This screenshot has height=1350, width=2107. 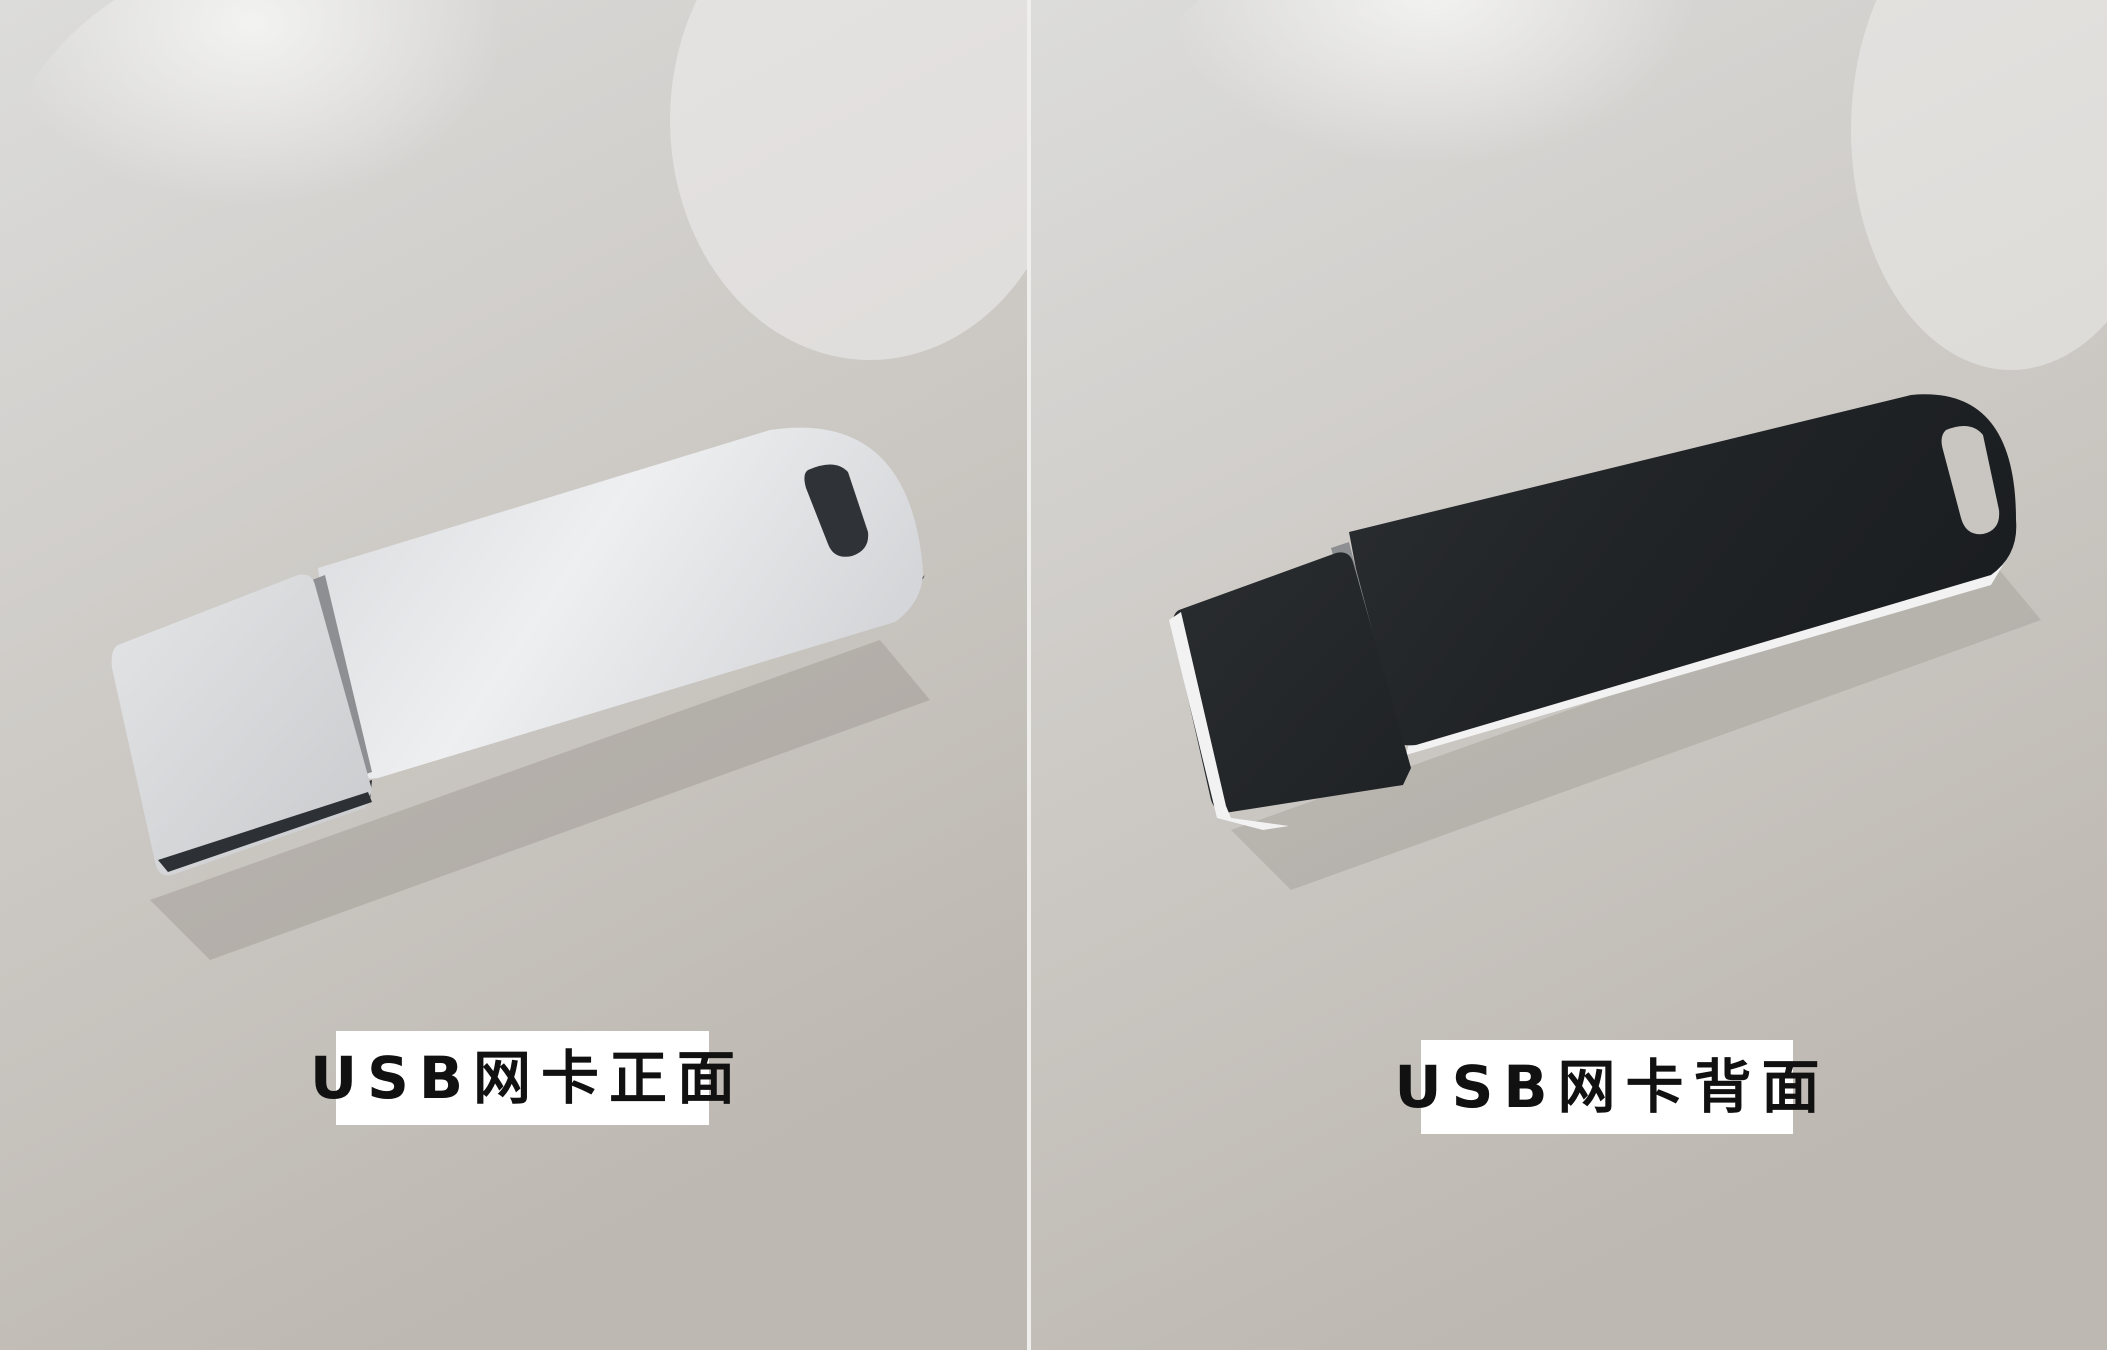 What do you see at coordinates (522, 1078) in the screenshot?
I see `caption-front: USB网卡正面` at bounding box center [522, 1078].